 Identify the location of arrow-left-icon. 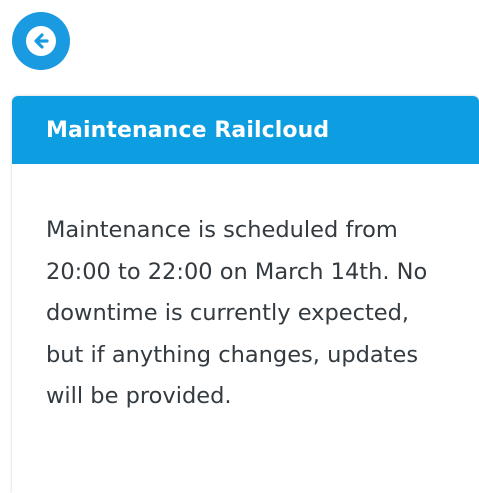
(41, 41).